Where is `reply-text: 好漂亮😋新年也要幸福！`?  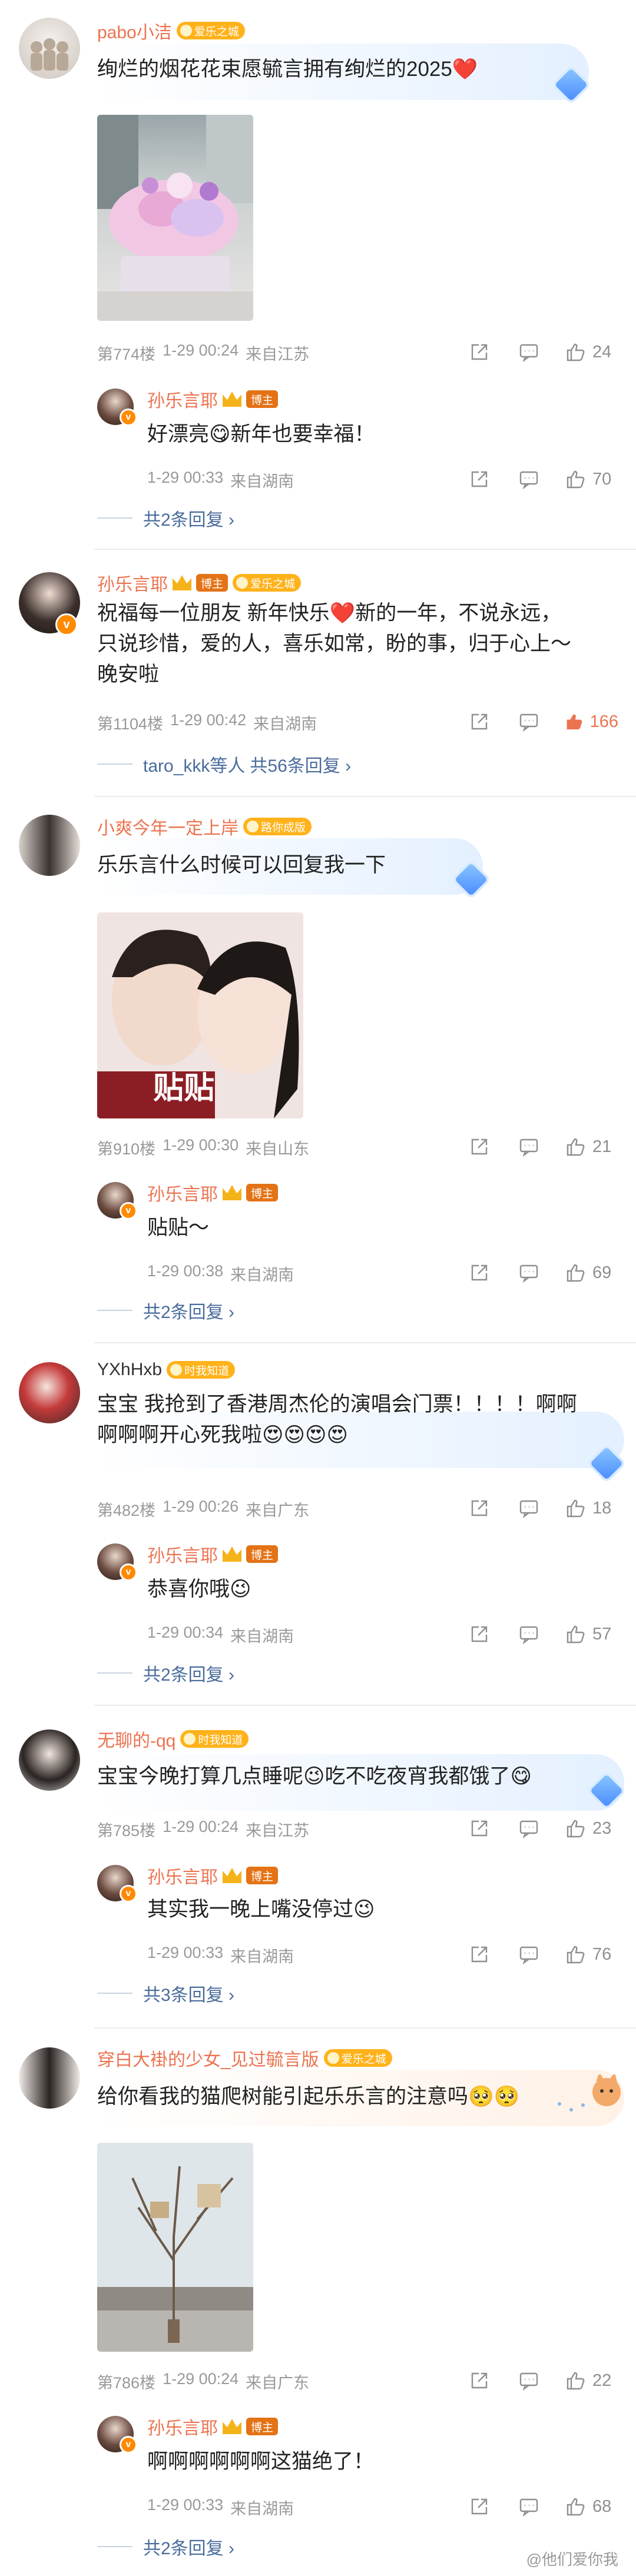 reply-text: 好漂亮😋新年也要幸福！ is located at coordinates (261, 434).